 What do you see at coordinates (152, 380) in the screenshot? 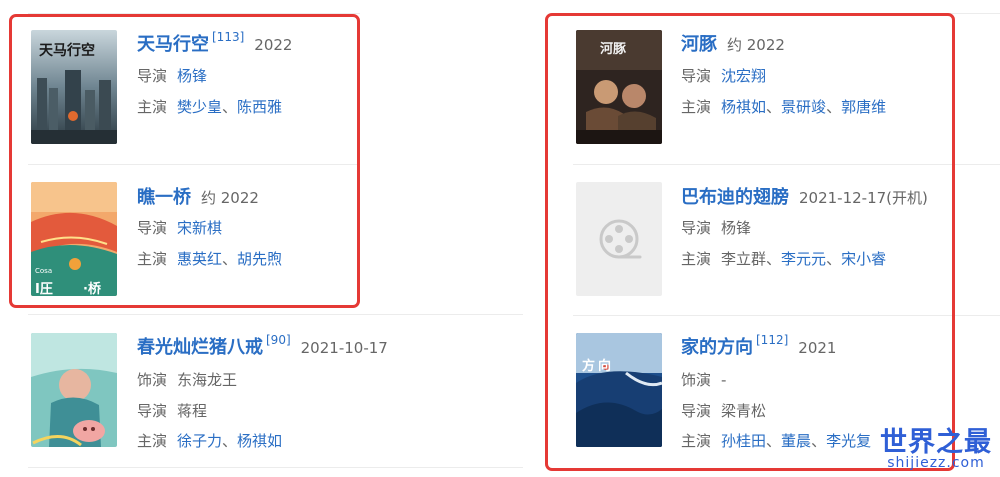
I see `voice-label: 饰演` at bounding box center [152, 380].